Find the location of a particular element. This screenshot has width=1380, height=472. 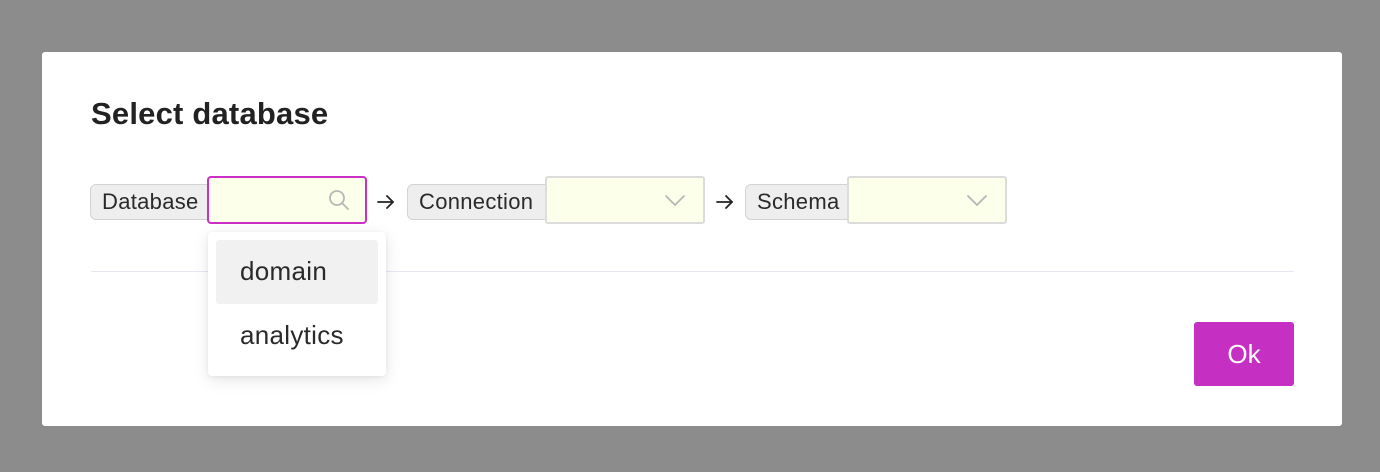

ok-button: Ok is located at coordinates (1244, 354).